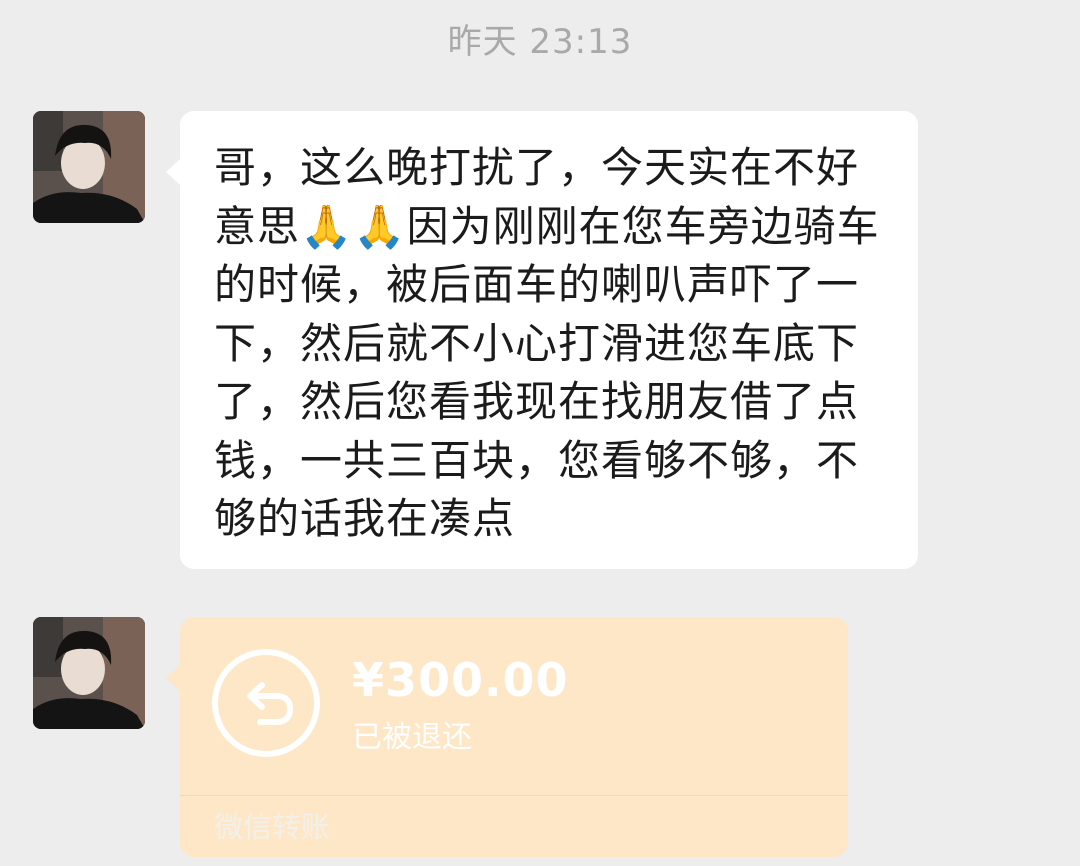 This screenshot has width=1080, height=866. Describe the element at coordinates (540, 42) in the screenshot. I see `chat-timestamp: 昨天 23:13` at that location.